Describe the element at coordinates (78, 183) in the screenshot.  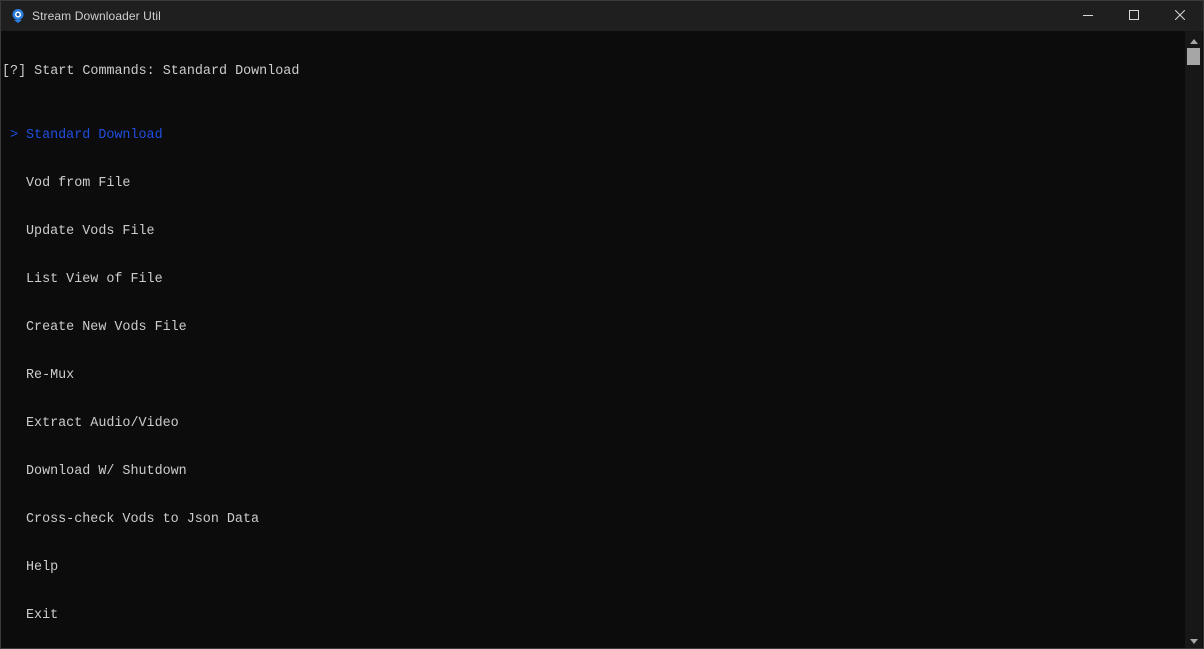
I see `menu-item-label: Vod from File` at that location.